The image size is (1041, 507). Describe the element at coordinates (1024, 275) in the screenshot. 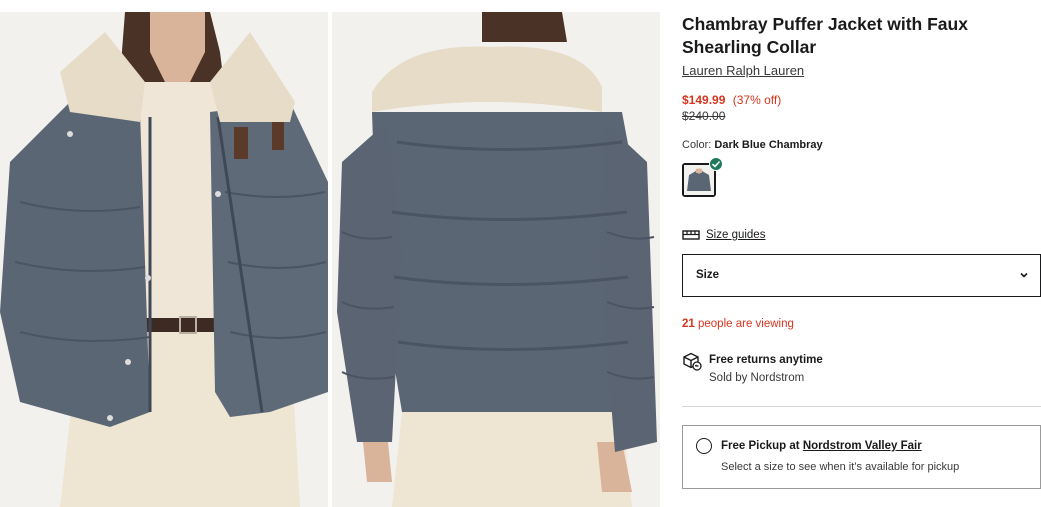

I see `chevron-down-icon` at that location.